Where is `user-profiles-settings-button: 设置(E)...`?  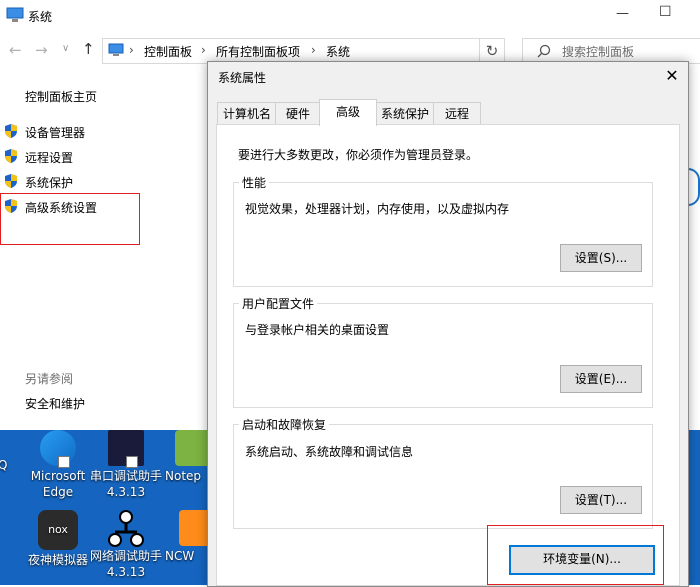
user-profiles-settings-button: 设置(E)... is located at coordinates (601, 379).